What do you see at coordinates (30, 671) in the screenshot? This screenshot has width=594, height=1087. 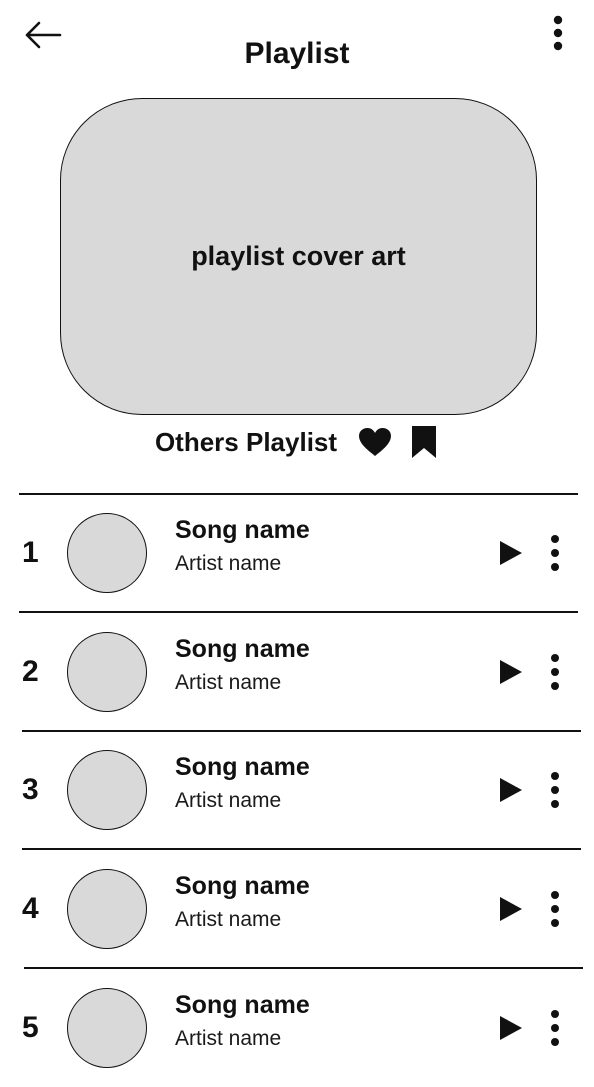 I see `track-number: 2` at bounding box center [30, 671].